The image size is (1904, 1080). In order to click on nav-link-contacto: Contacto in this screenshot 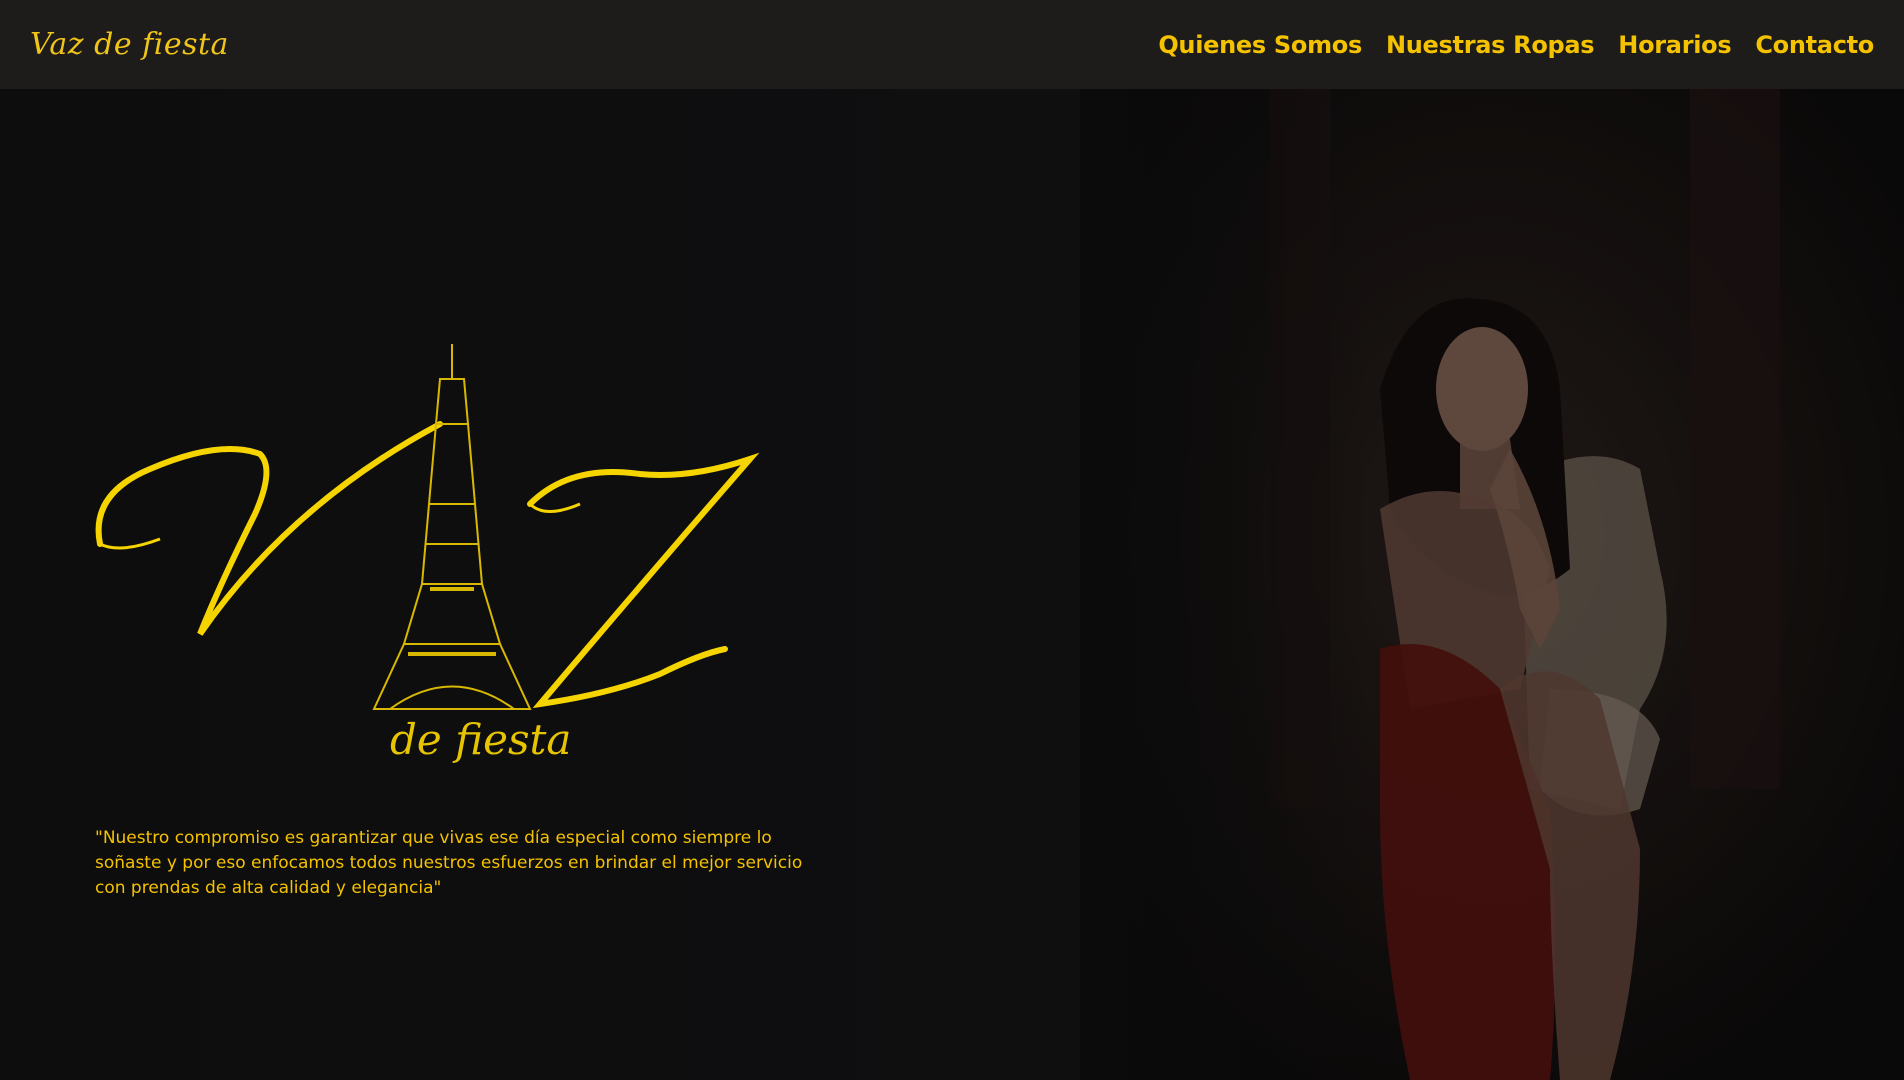, I will do `click(1814, 45)`.